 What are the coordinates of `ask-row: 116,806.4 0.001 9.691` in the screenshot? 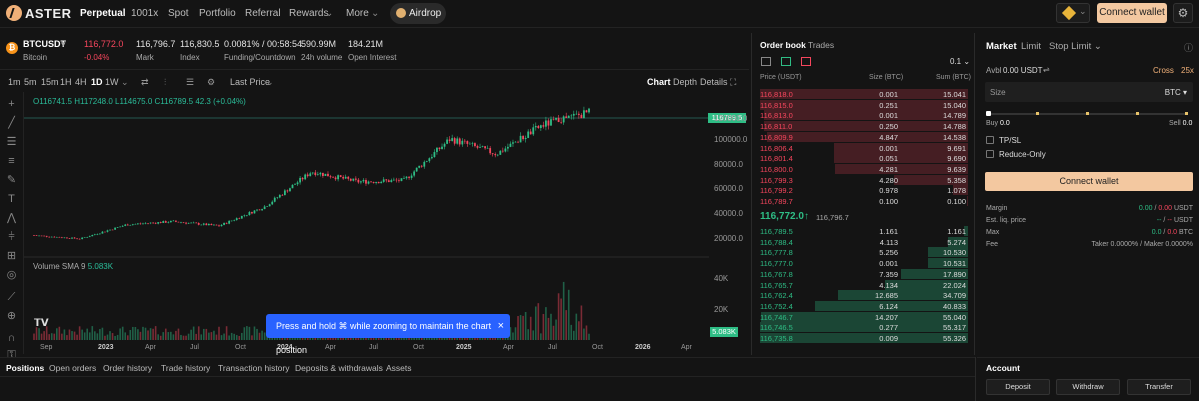 It's located at (864, 147).